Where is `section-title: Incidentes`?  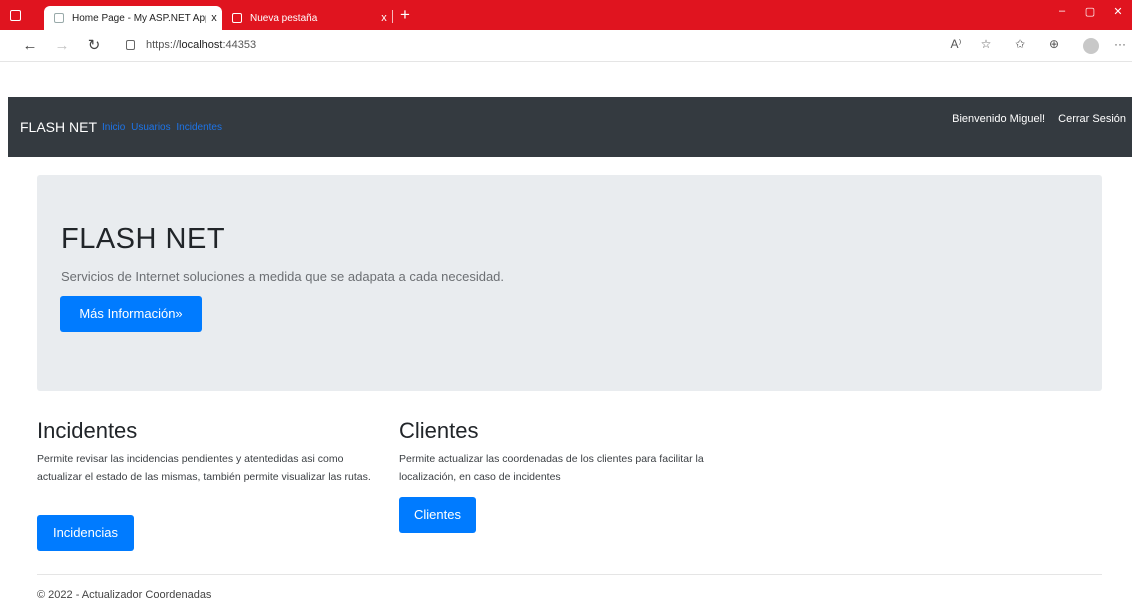
section-title: Incidentes is located at coordinates (87, 430).